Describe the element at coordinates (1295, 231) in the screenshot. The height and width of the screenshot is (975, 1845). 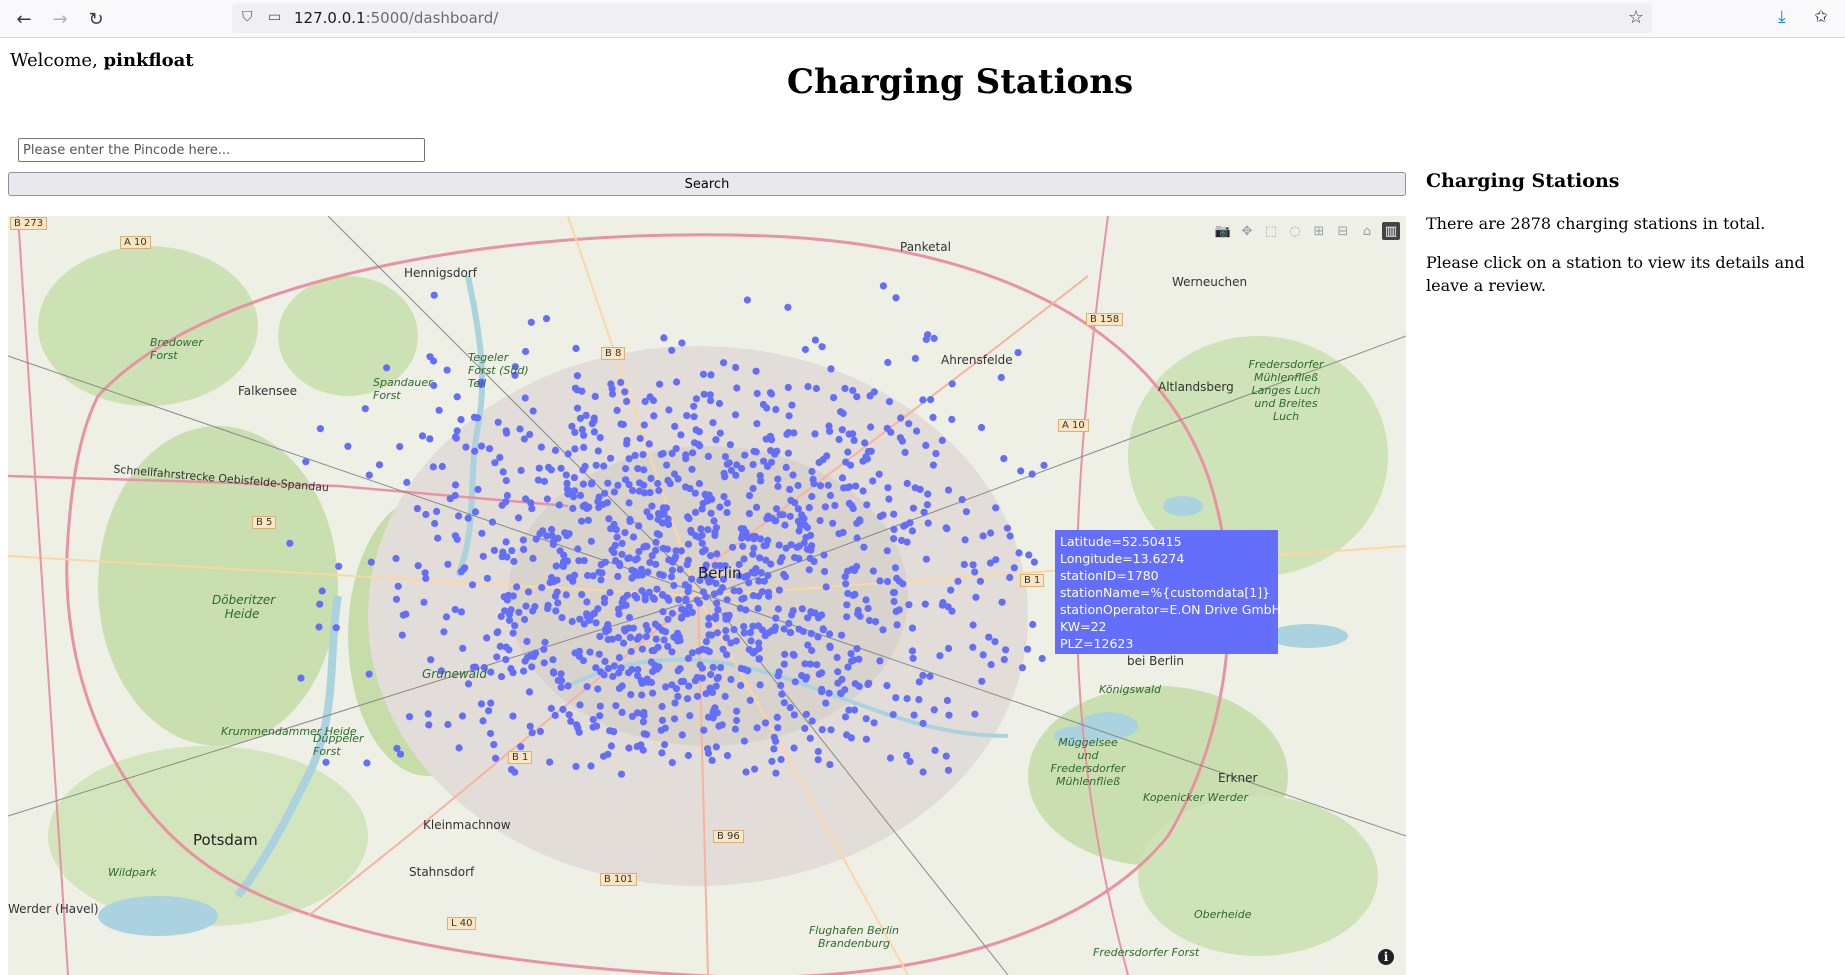
I see `lasso-icon: ◌` at that location.